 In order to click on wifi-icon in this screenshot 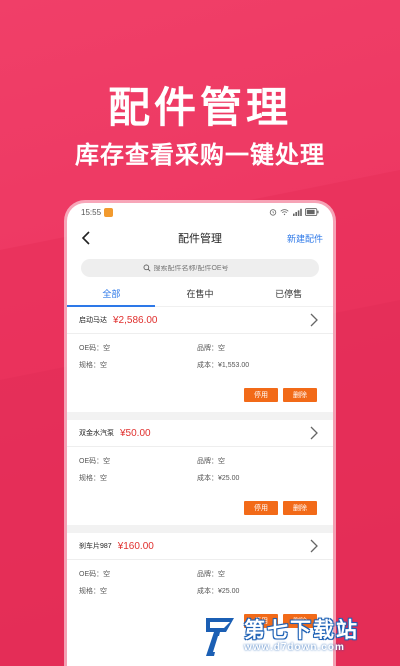, I will do `click(284, 212)`.